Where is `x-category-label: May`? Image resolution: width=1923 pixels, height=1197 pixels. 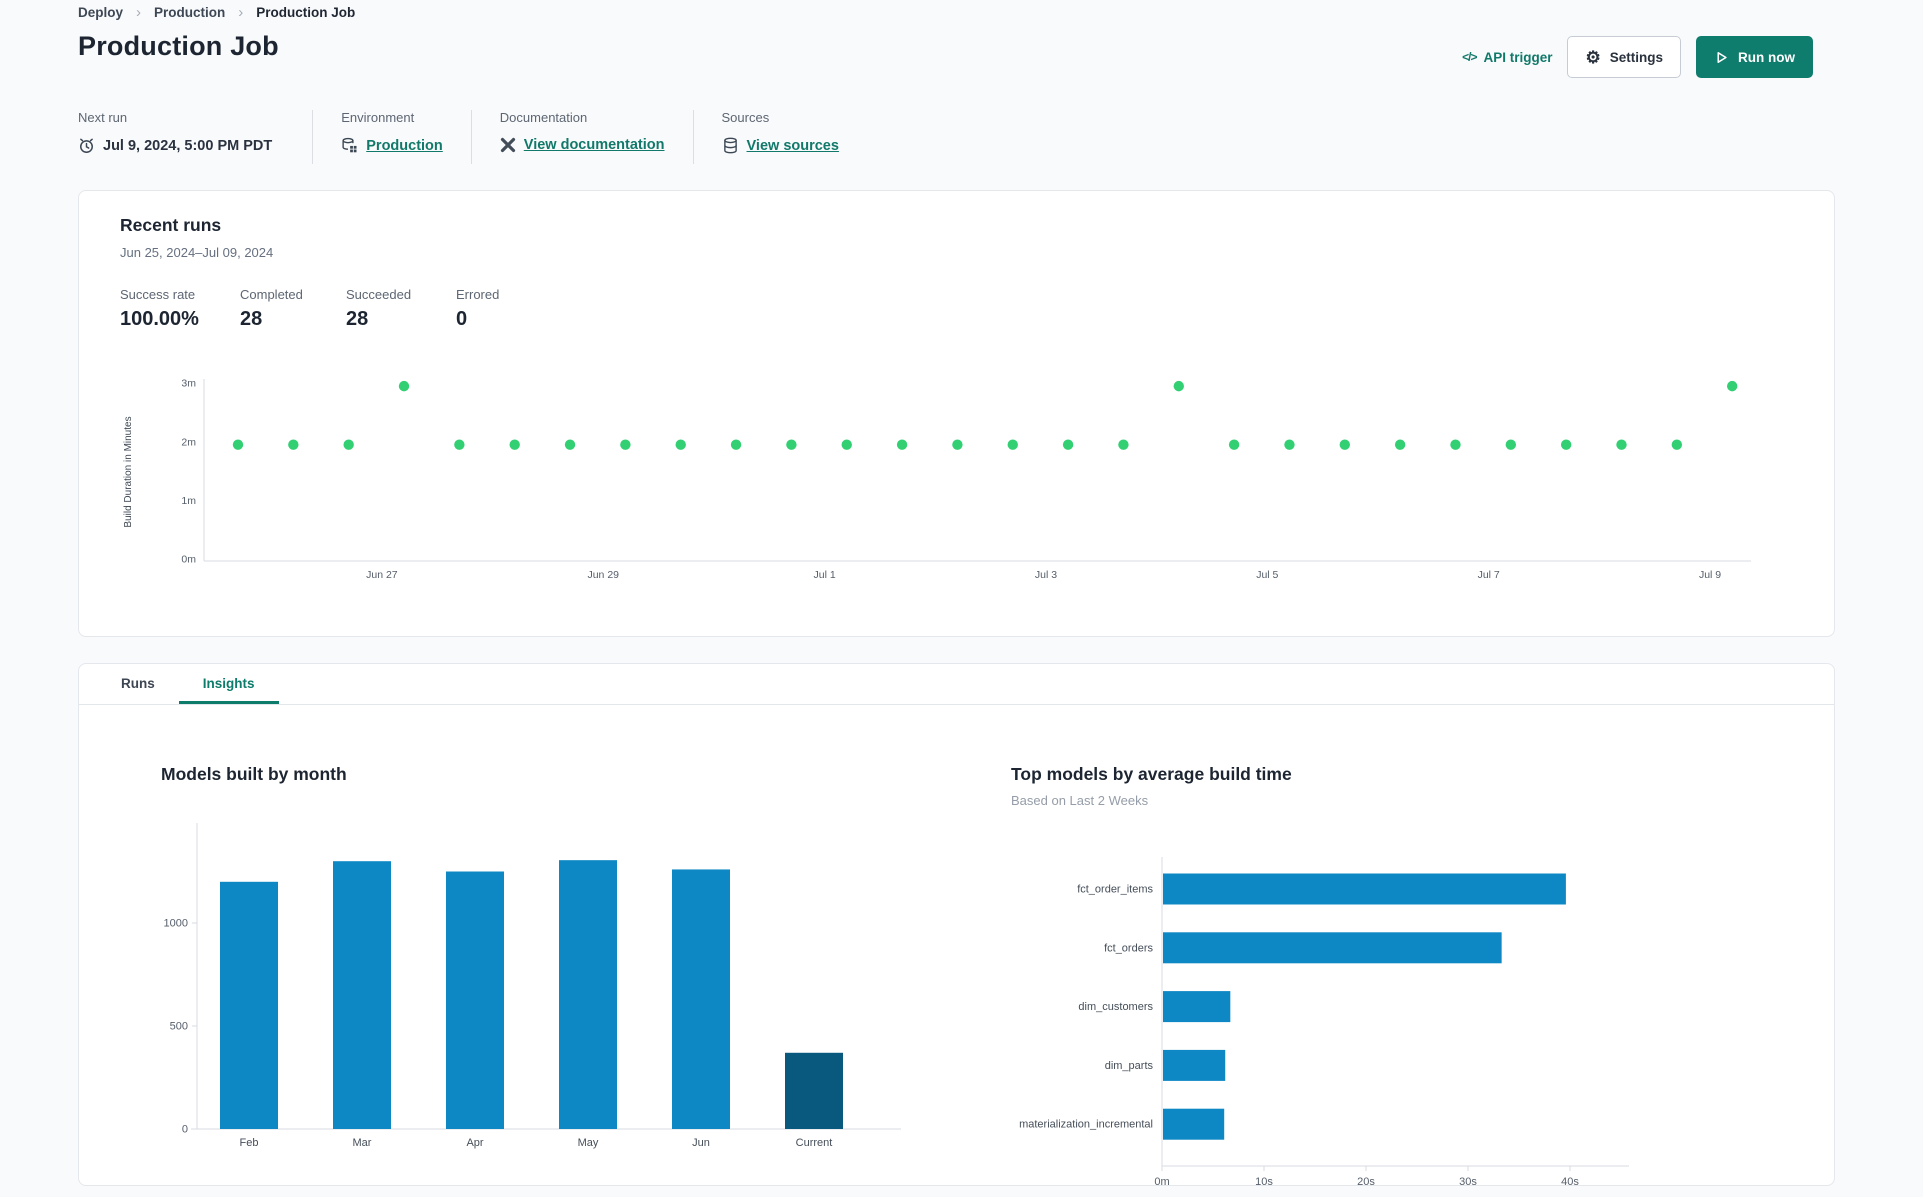 x-category-label: May is located at coordinates (588, 1143).